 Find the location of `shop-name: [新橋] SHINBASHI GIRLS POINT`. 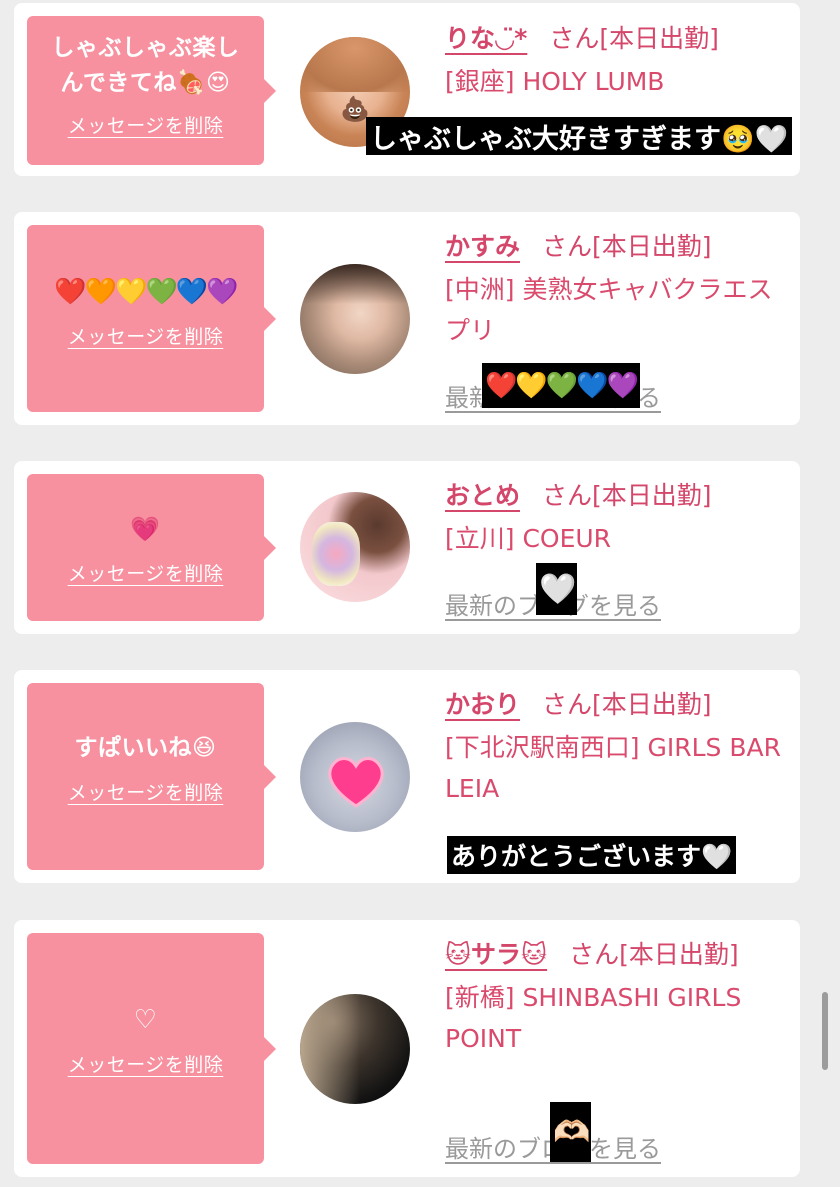

shop-name: [新橋] SHINBASHI GIRLS POINT is located at coordinates (593, 1018).